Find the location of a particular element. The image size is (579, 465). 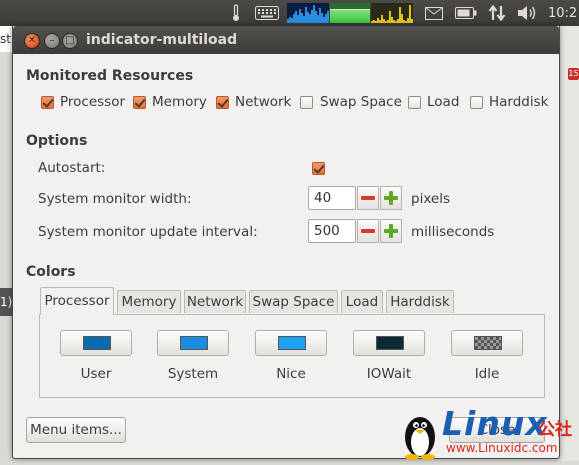

tab-load: Load is located at coordinates (362, 301).